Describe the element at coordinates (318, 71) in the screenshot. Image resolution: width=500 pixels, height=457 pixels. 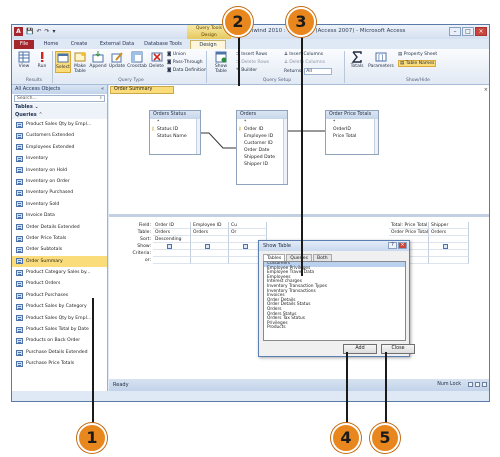
I see `returns-dropdown: All` at that location.